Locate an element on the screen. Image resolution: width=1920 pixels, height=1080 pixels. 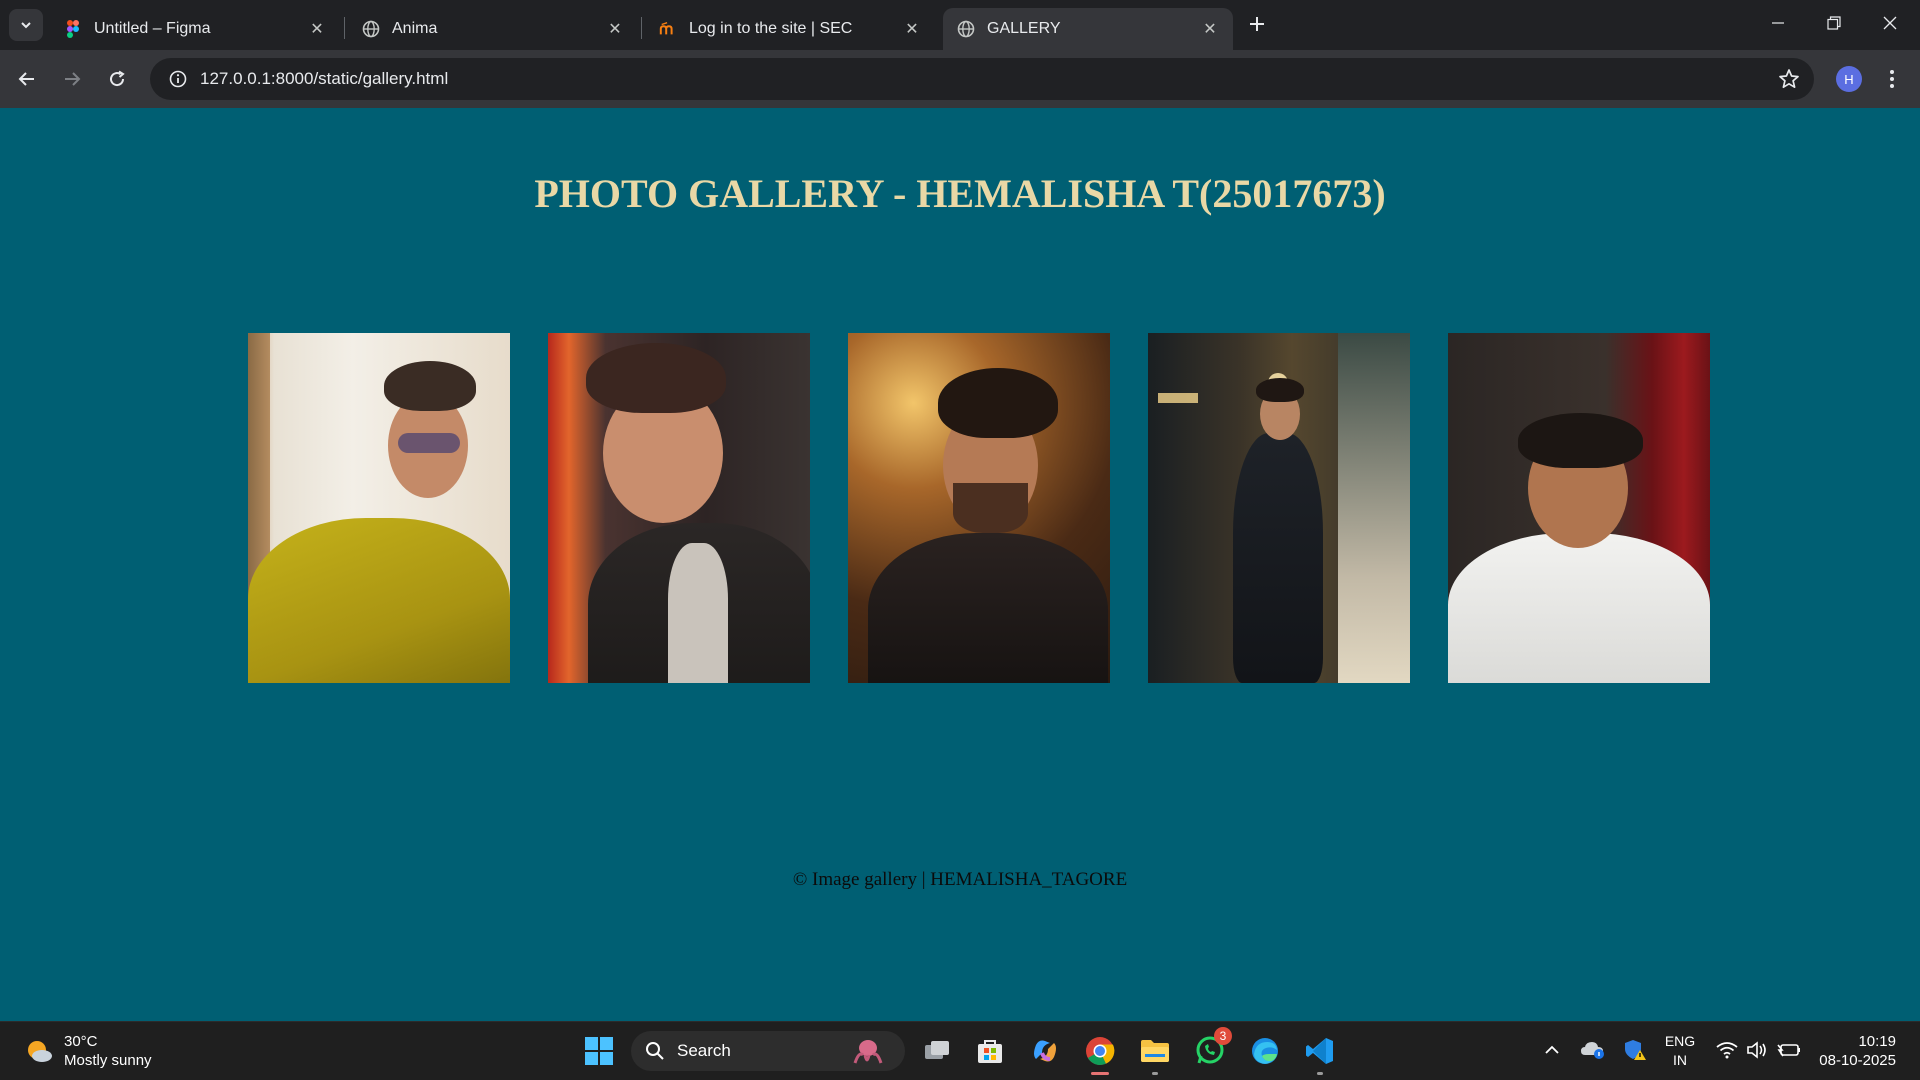
tab-search-button is located at coordinates (26, 25).